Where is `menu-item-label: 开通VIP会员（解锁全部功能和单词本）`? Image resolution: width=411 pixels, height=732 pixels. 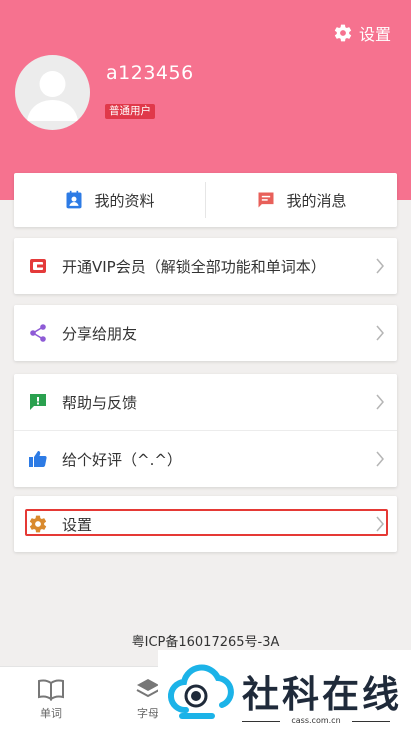
menu-item-label: 开通VIP会员（解锁全部功能和单词本） is located at coordinates (194, 266).